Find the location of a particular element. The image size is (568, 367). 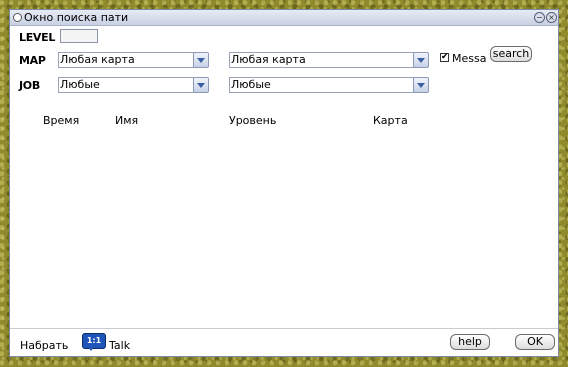

column-header-level: Уровень is located at coordinates (252, 120).